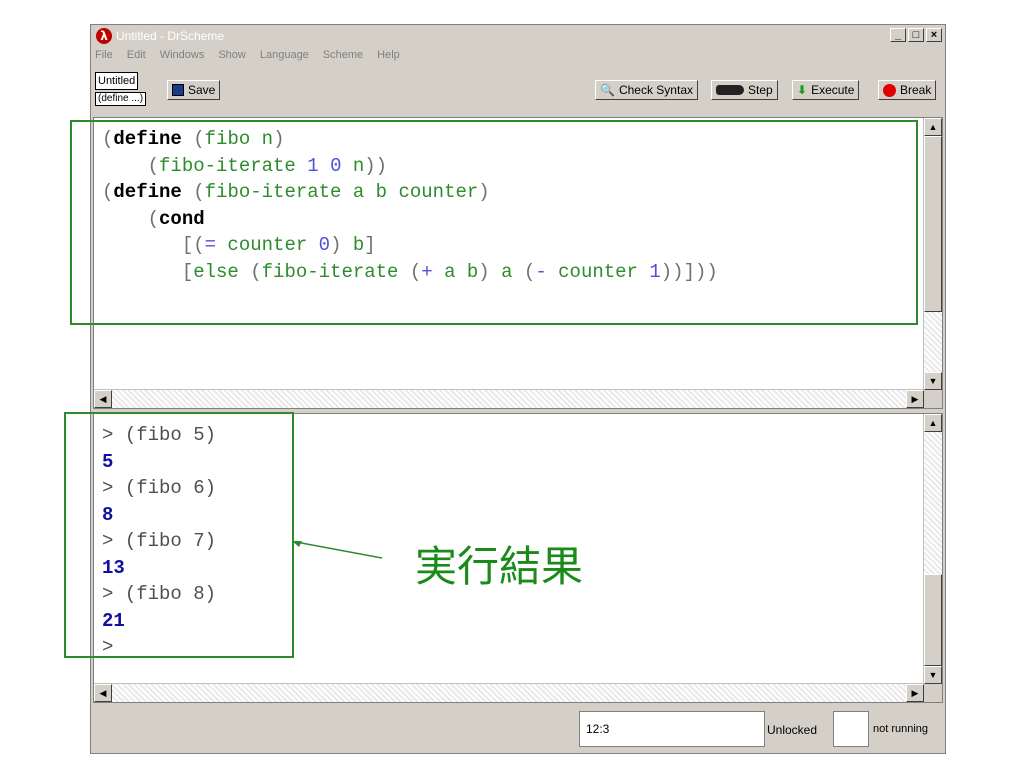 The image size is (1024, 768). I want to click on file-name-button: Untitled, so click(117, 81).